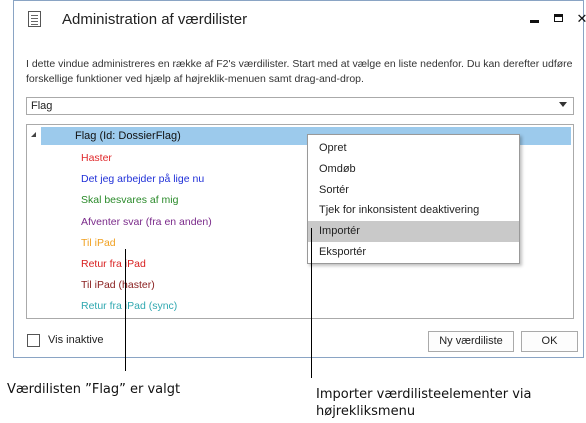  Describe the element at coordinates (76, 340) in the screenshot. I see `show-inactive-label: Vis inaktive` at that location.